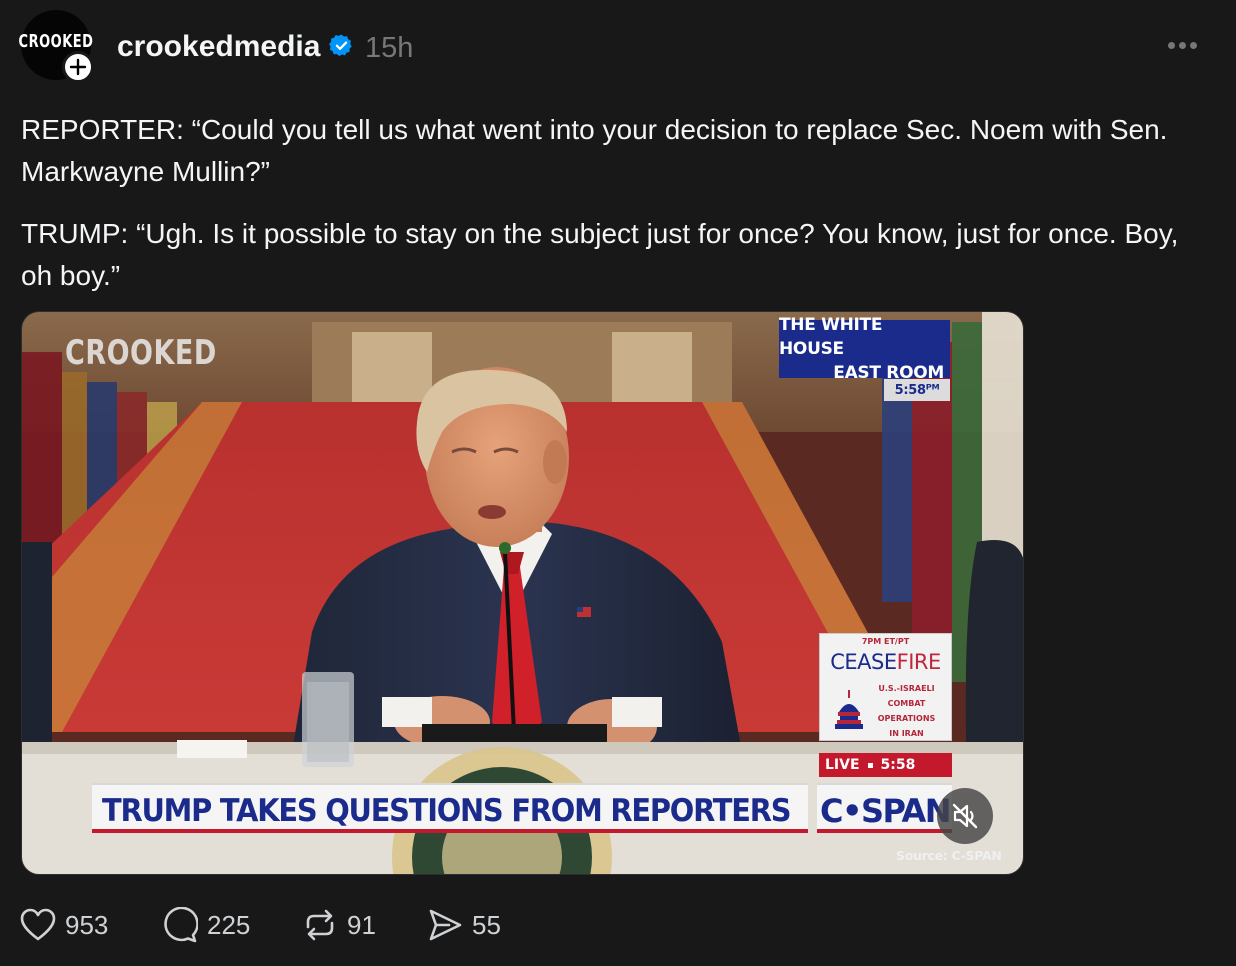  Describe the element at coordinates (917, 390) in the screenshot. I see `location-time: 5:58ᴾᴹ` at that location.